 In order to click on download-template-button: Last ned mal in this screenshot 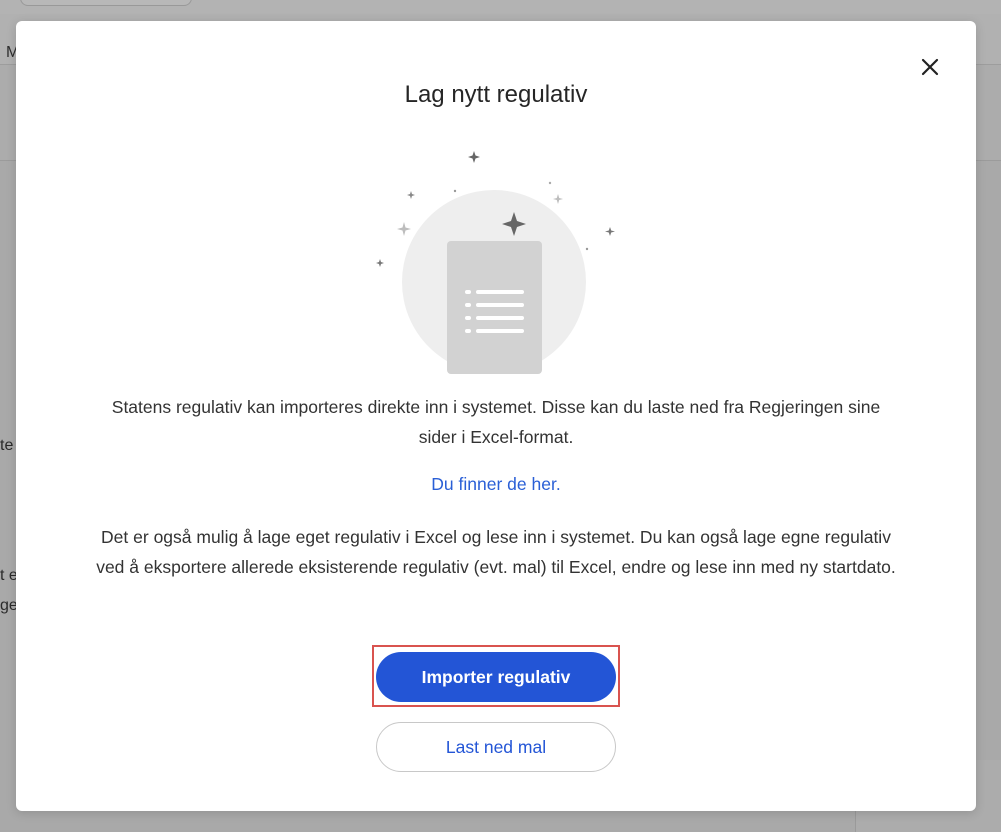, I will do `click(496, 747)`.